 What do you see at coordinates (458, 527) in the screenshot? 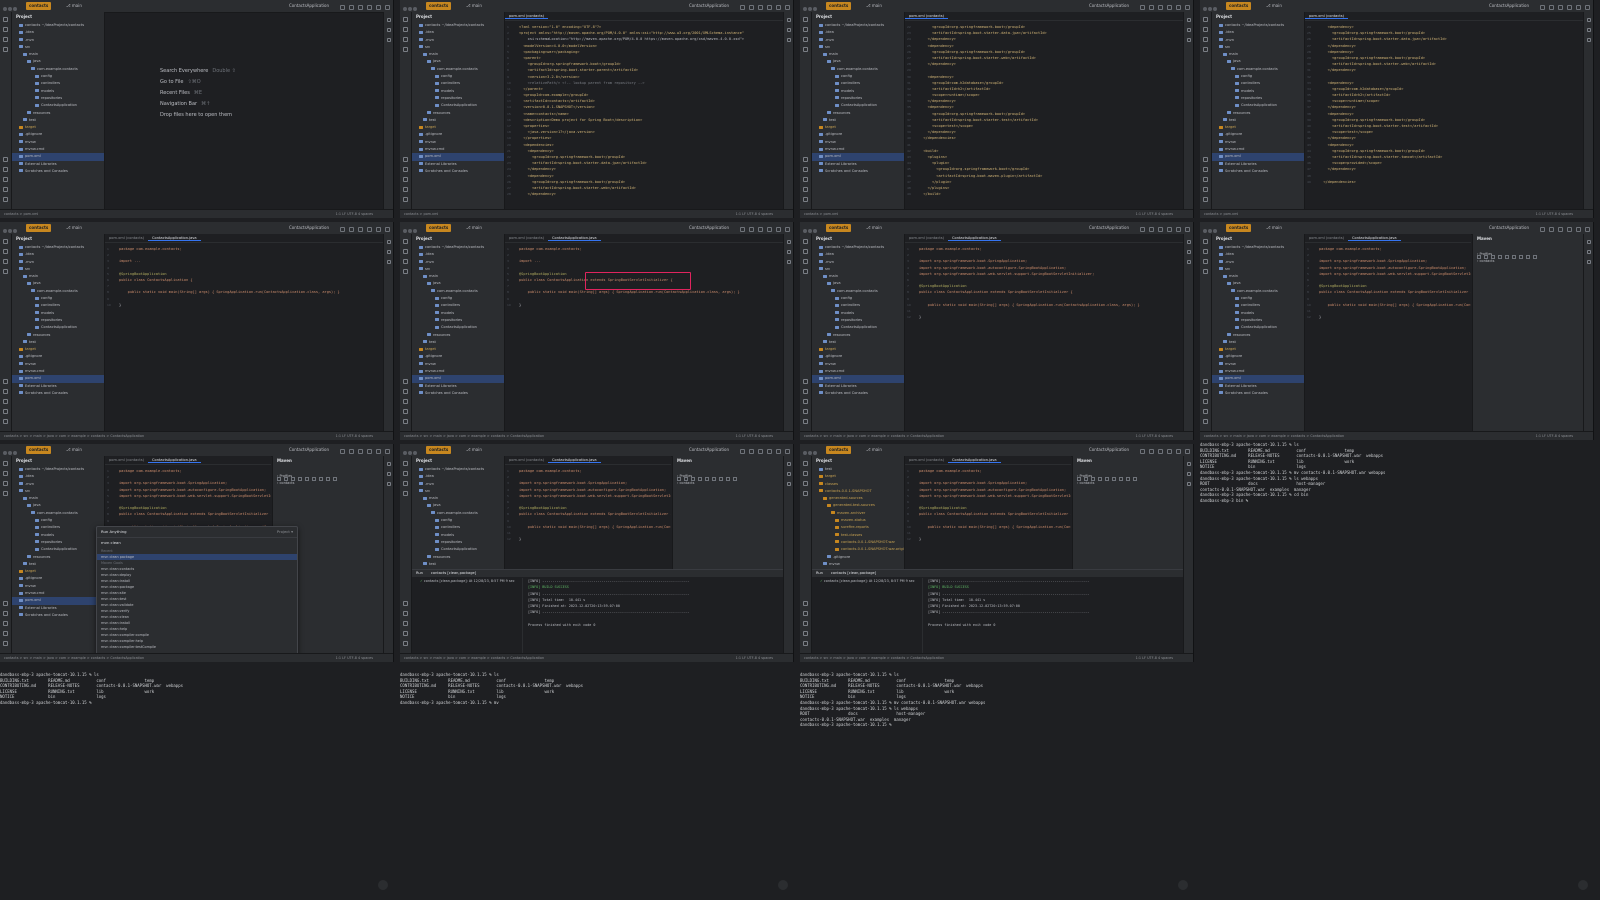
I see `tree-item: controllers` at bounding box center [458, 527].